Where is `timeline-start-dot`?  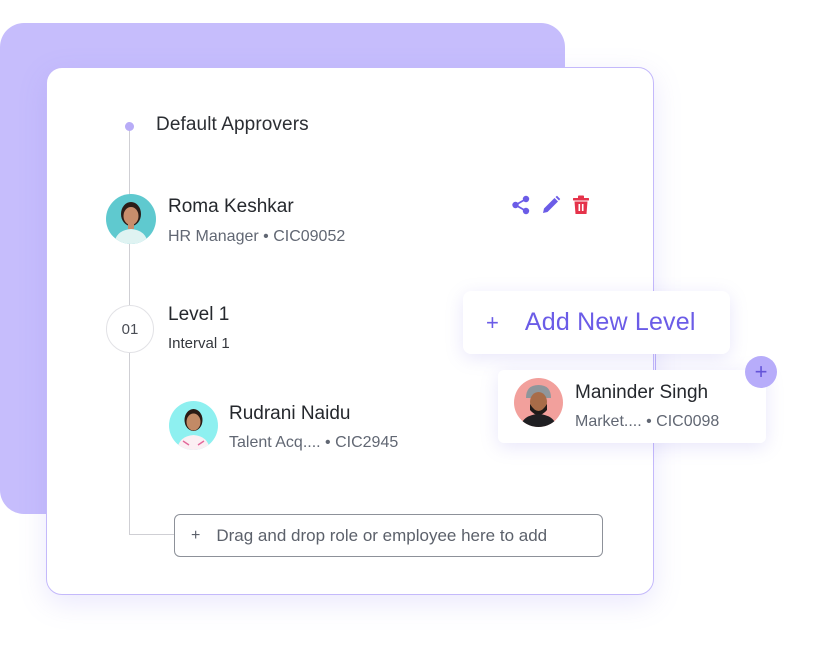
timeline-start-dot is located at coordinates (129, 126).